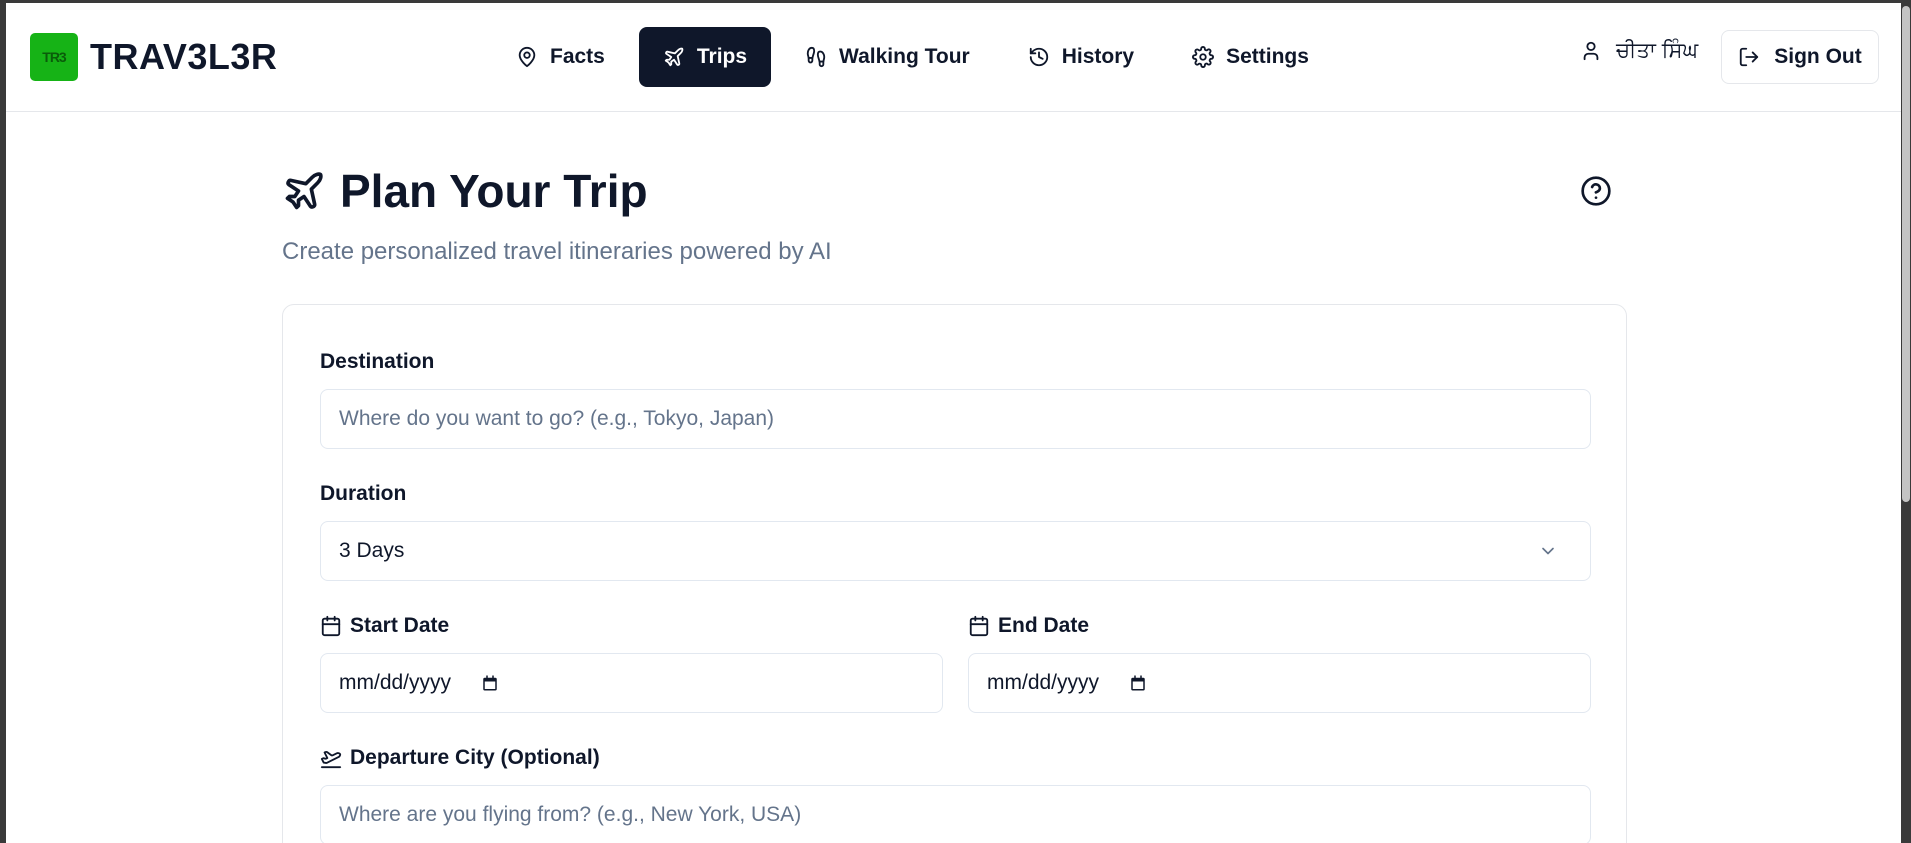 The width and height of the screenshot is (1911, 843). What do you see at coordinates (577, 56) in the screenshot?
I see `nav-item-label: Facts` at bounding box center [577, 56].